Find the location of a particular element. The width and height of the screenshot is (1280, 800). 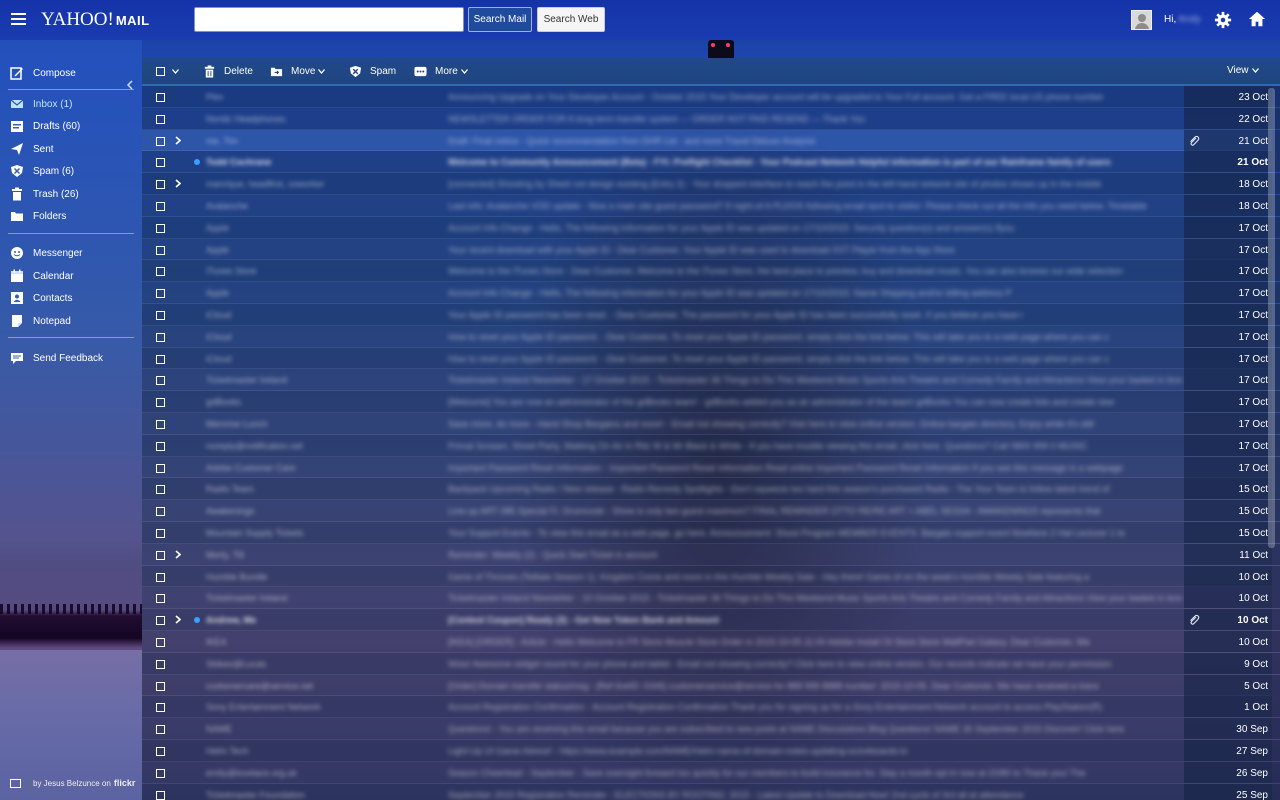

spam-button: Spam is located at coordinates (372, 71).